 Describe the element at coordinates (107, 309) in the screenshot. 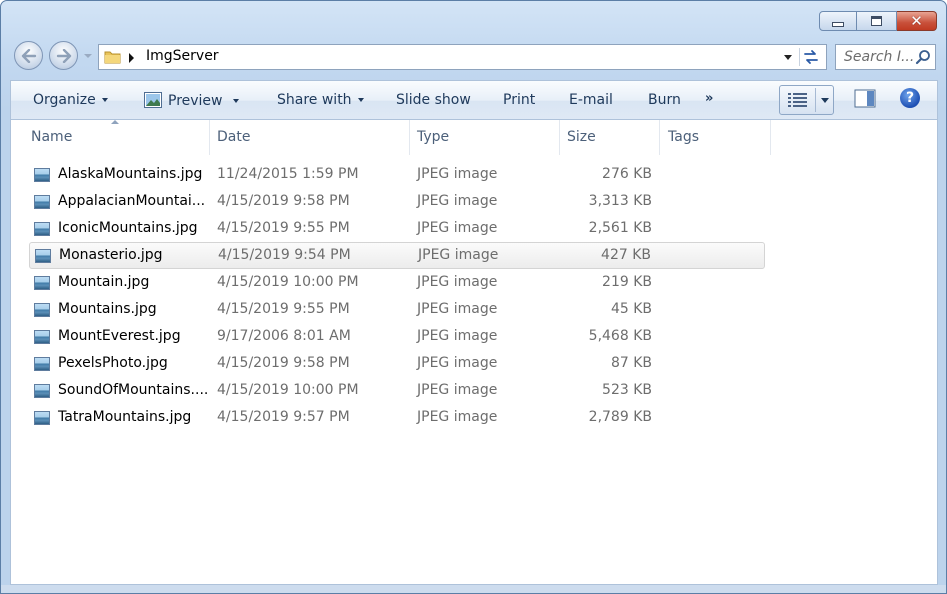

I see `file-name: Mountains.jpg` at that location.